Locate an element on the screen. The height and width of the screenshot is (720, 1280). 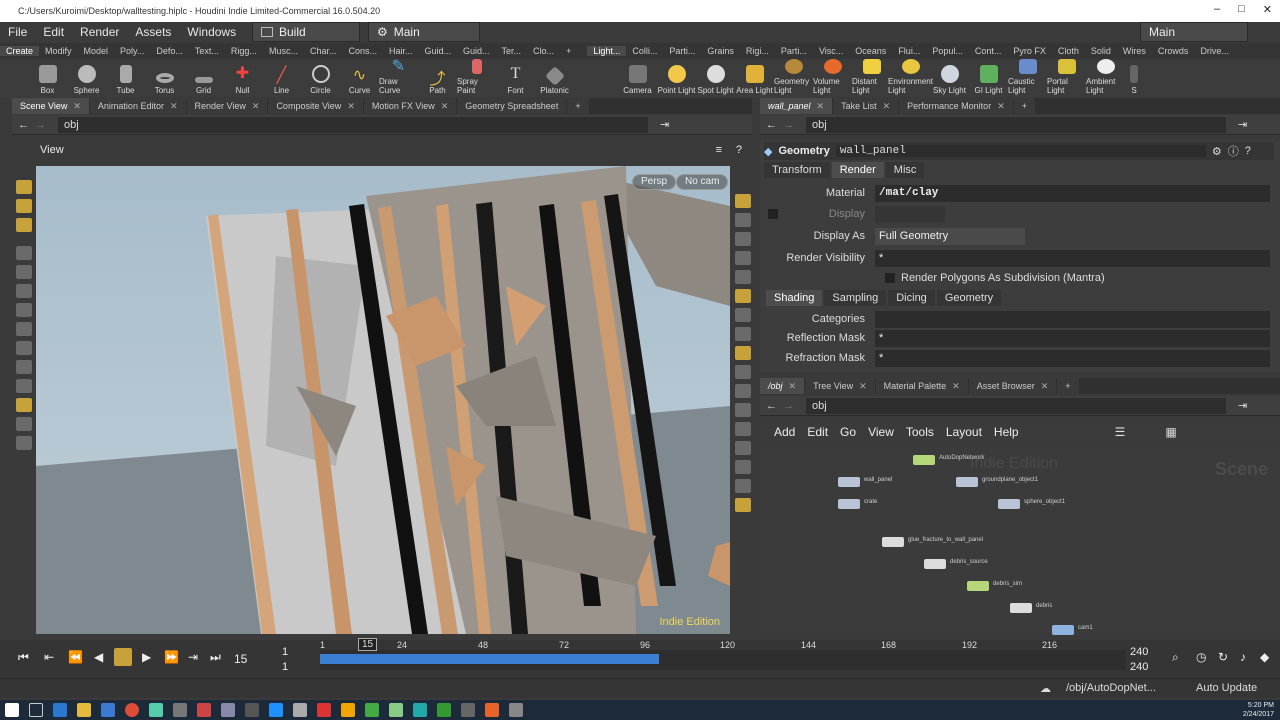
shelf-tab: Cloth is located at coordinates (1068, 51).